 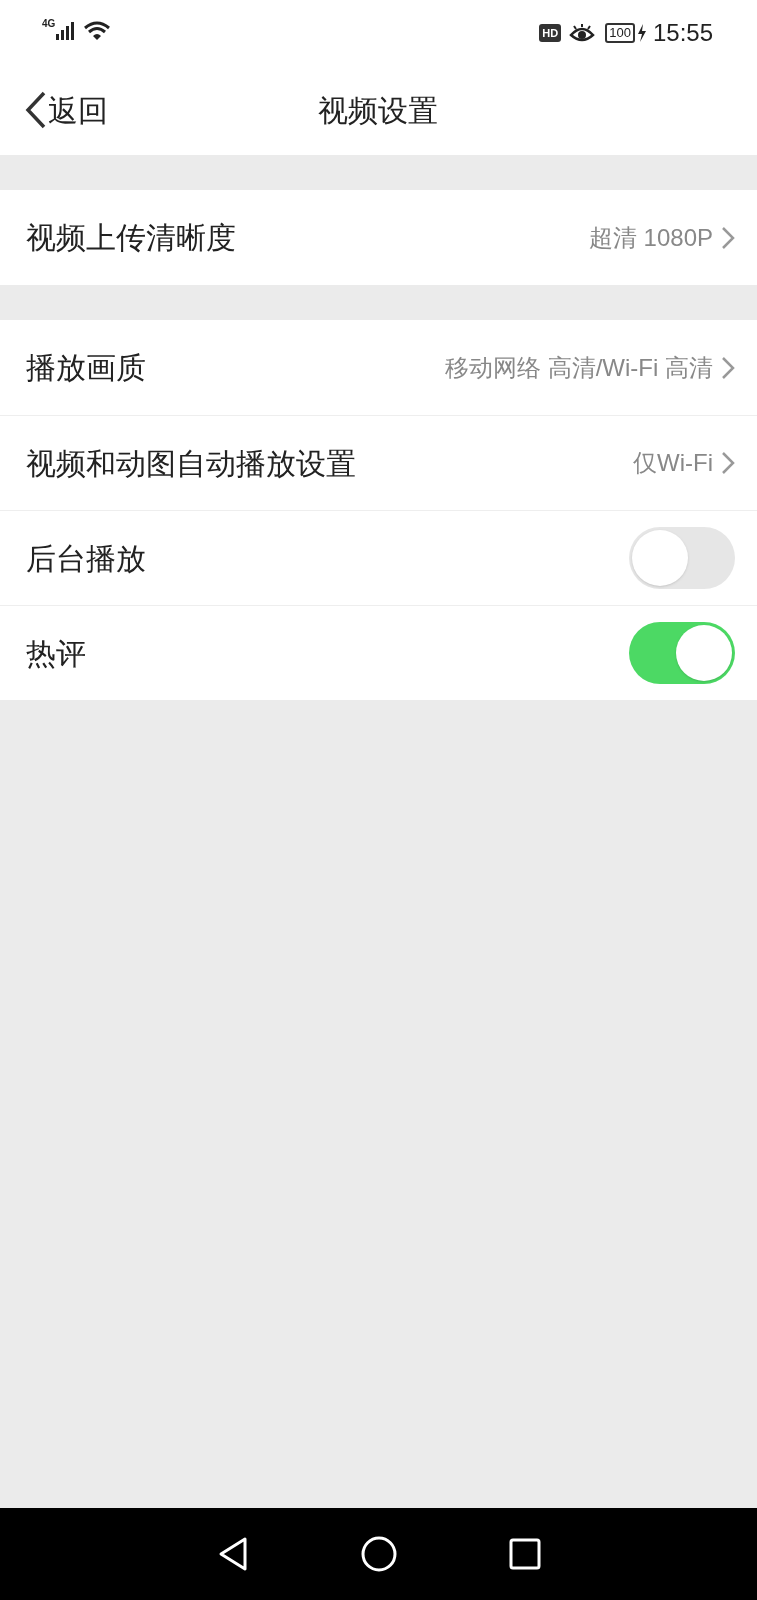 I want to click on row-label: 后台播放, so click(x=86, y=558).